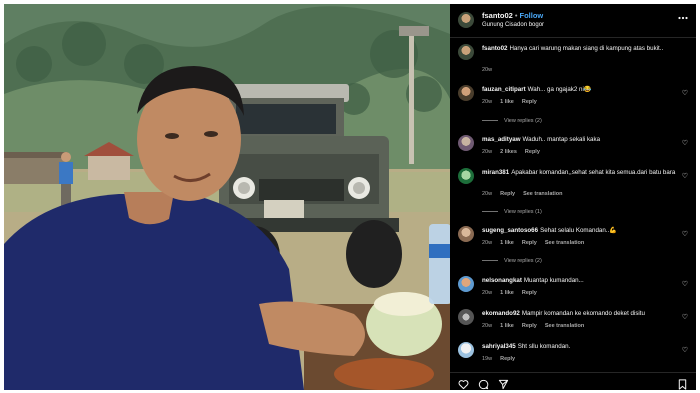 This screenshot has height=393, width=700. What do you see at coordinates (561, 139) in the screenshot?
I see `comment-body: Waduh.. mantap sekali kaka` at bounding box center [561, 139].